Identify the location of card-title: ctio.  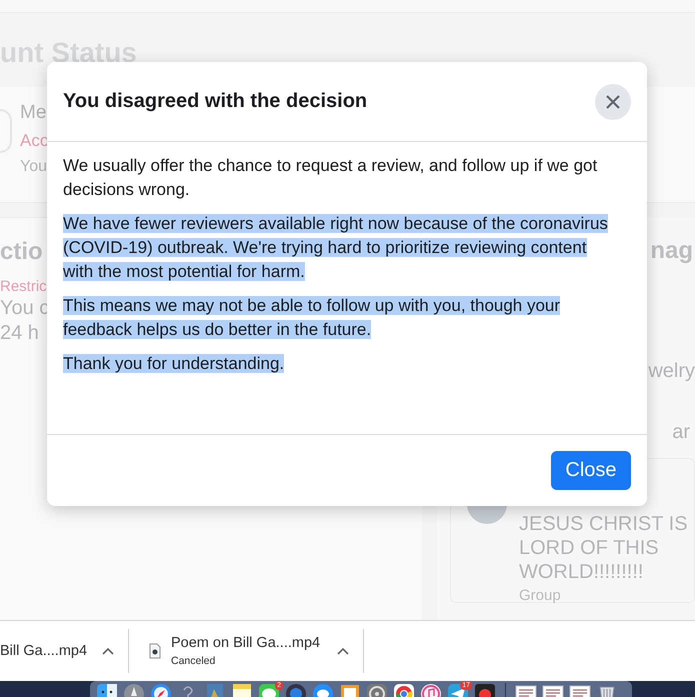
(21, 252).